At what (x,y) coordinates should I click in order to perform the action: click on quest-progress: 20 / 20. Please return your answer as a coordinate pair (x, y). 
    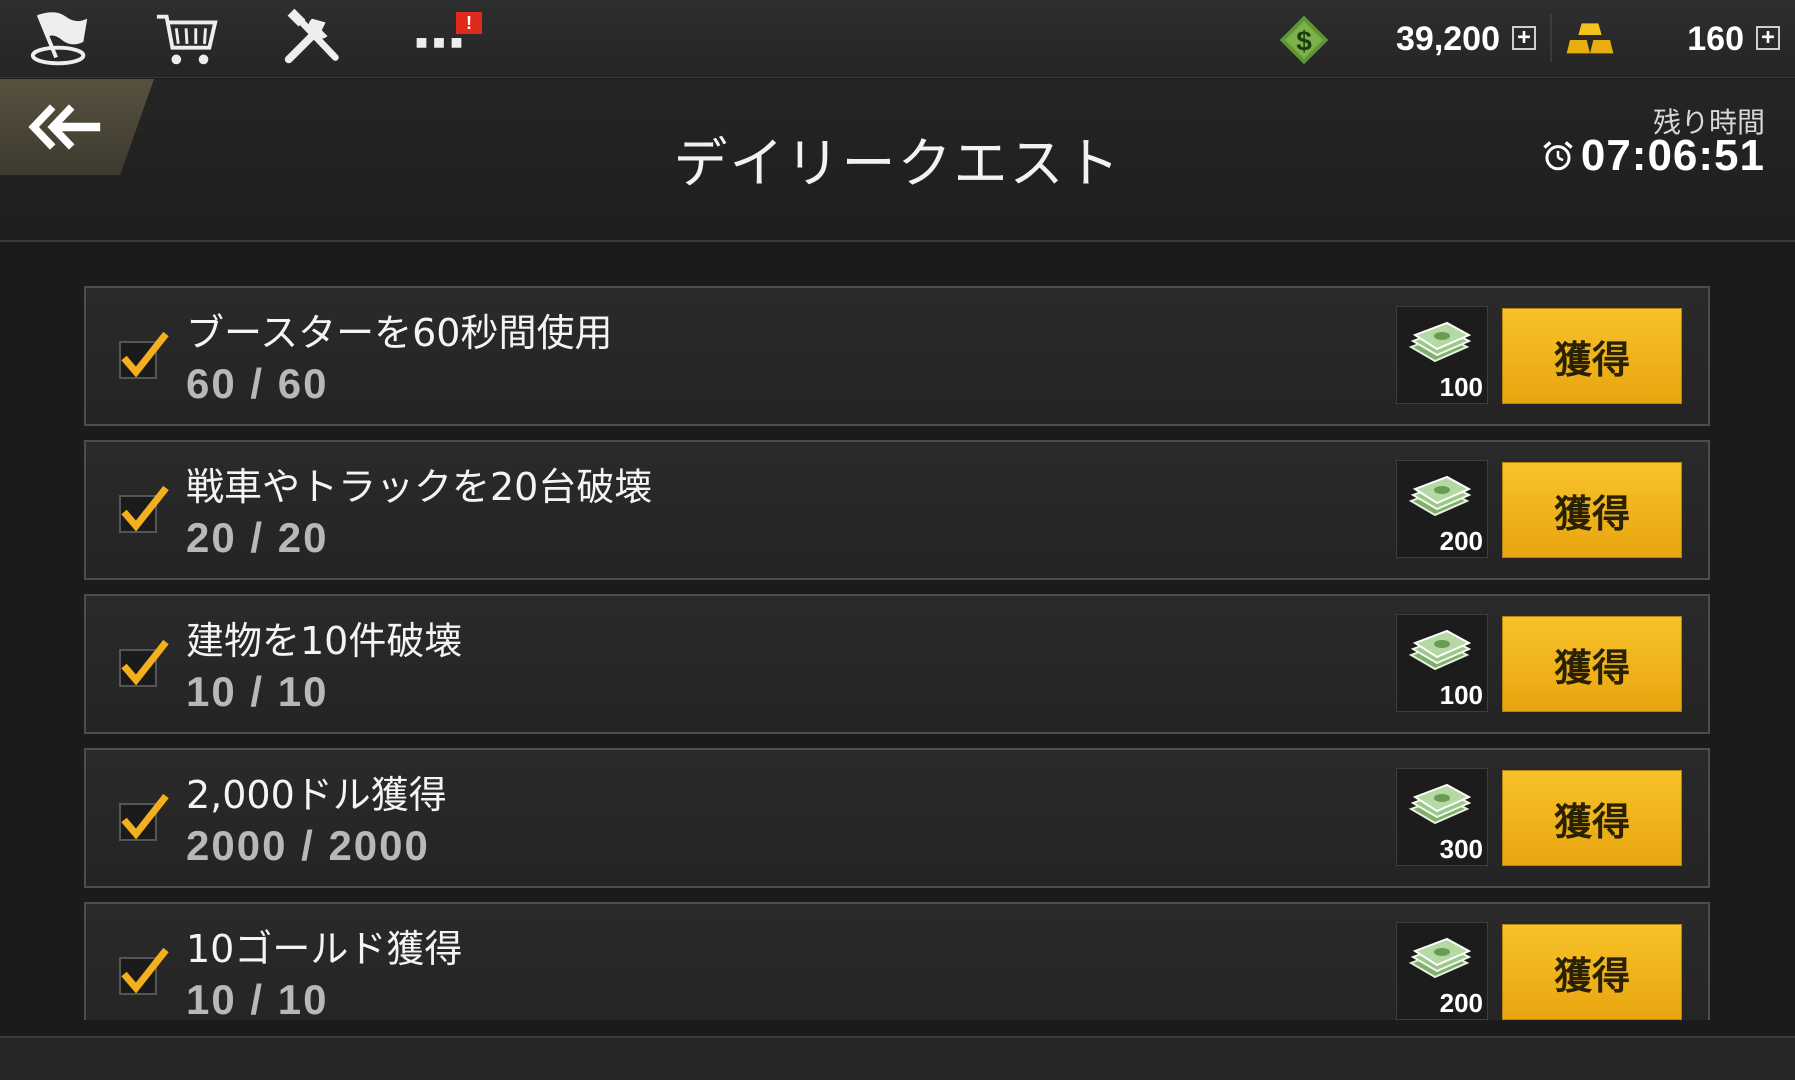
    Looking at the image, I should click on (257, 537).